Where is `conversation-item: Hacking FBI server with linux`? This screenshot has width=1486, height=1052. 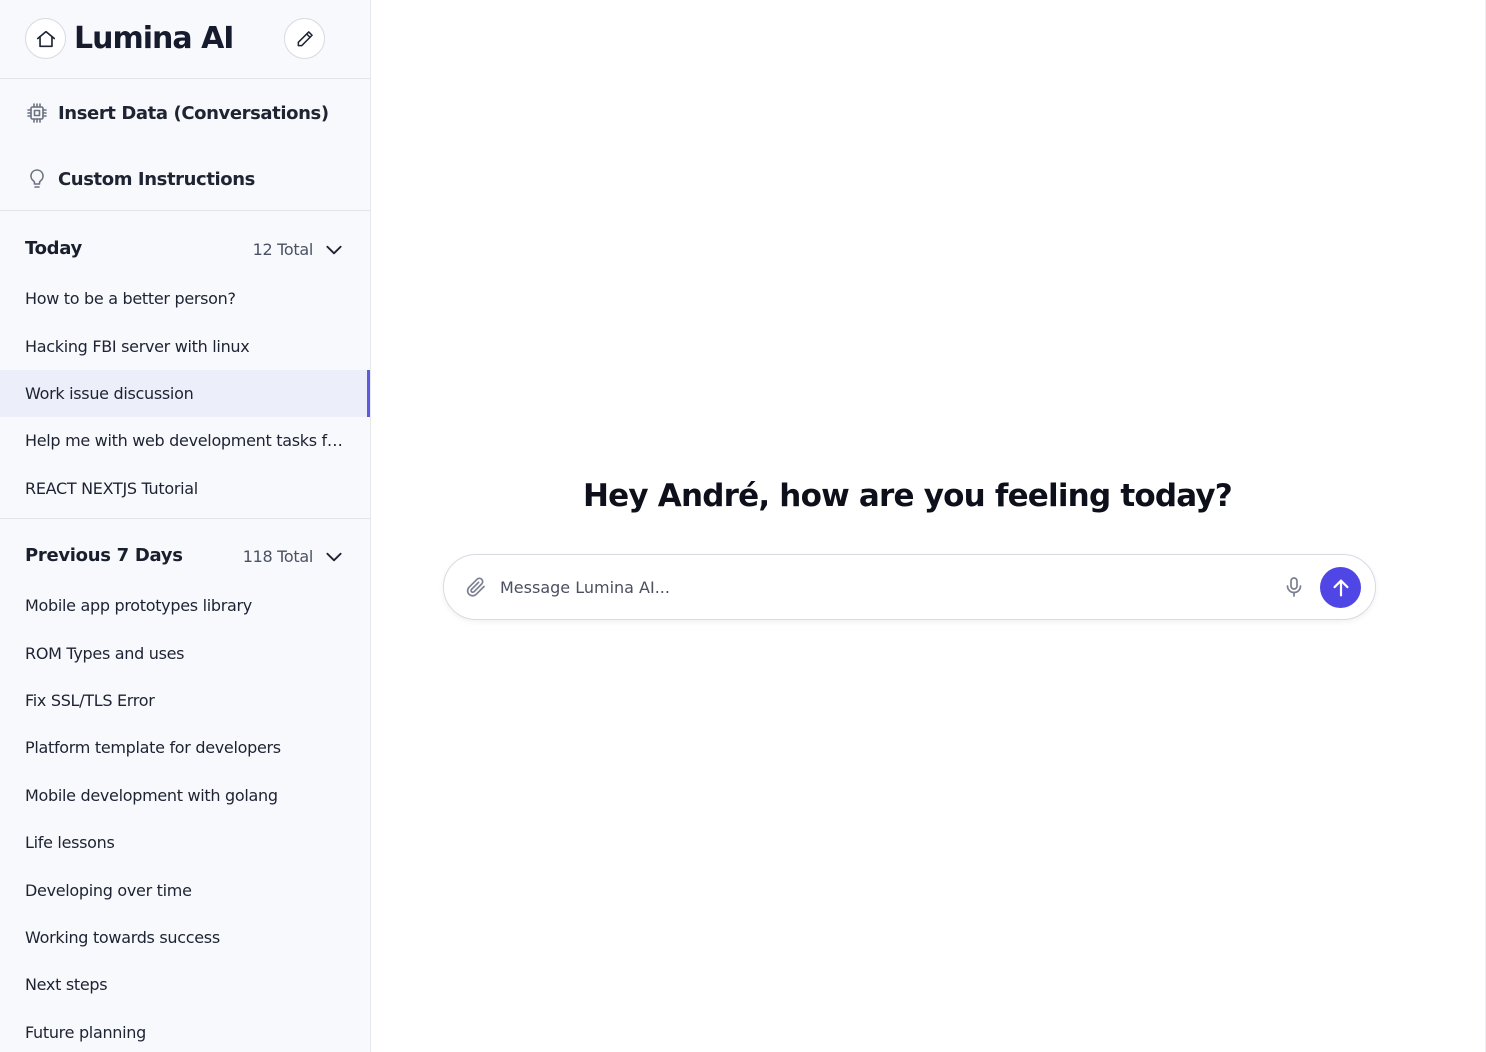 conversation-item: Hacking FBI server with linux is located at coordinates (185, 345).